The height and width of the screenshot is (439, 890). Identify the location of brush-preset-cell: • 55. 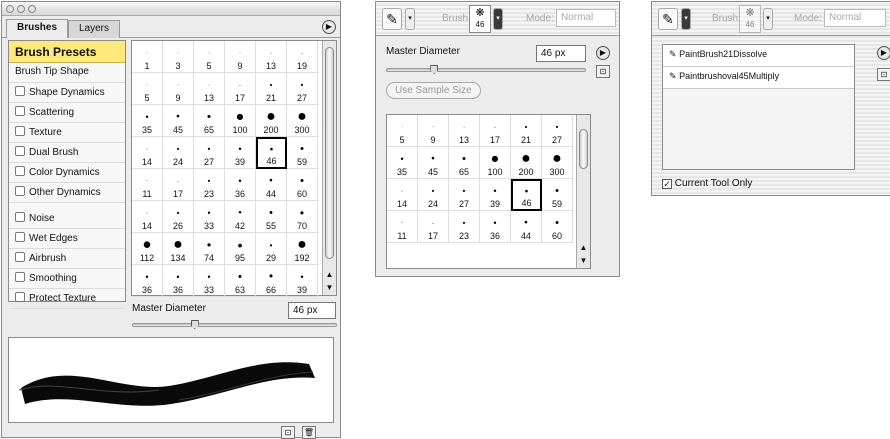
(271, 217).